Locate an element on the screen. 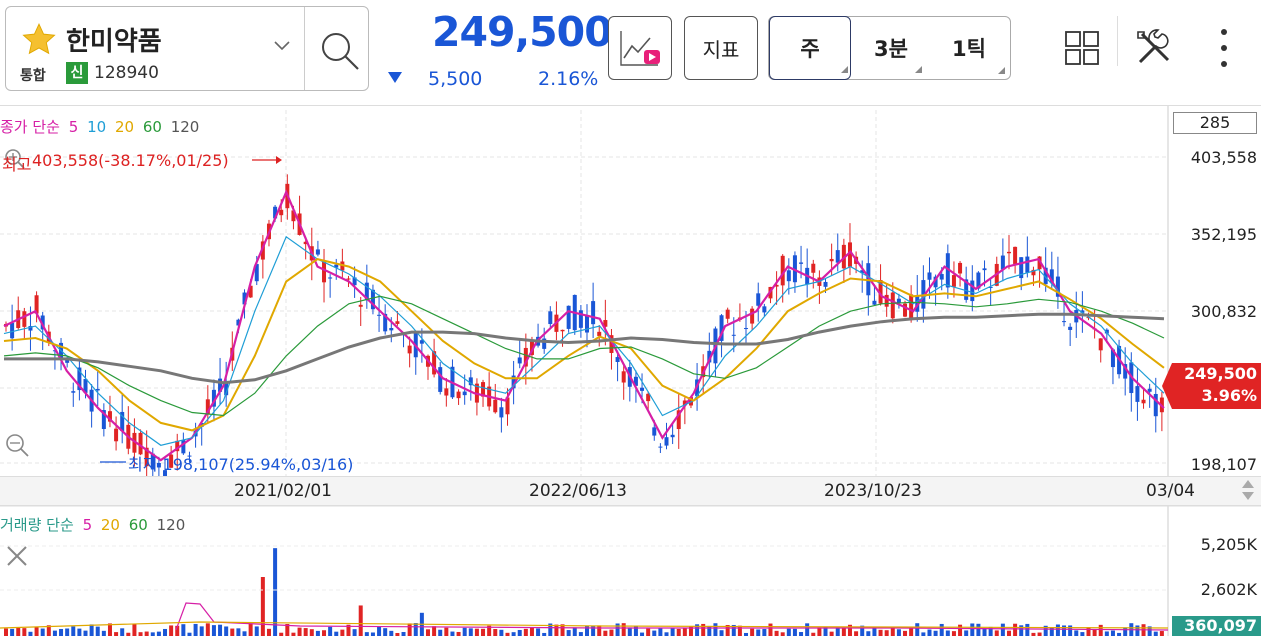 The width and height of the screenshot is (1261, 636). indicator-button: 지표 is located at coordinates (721, 48).